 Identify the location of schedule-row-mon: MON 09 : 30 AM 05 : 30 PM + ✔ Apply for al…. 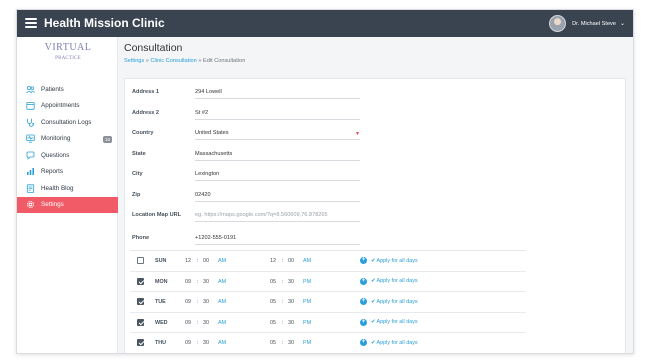
(328, 282).